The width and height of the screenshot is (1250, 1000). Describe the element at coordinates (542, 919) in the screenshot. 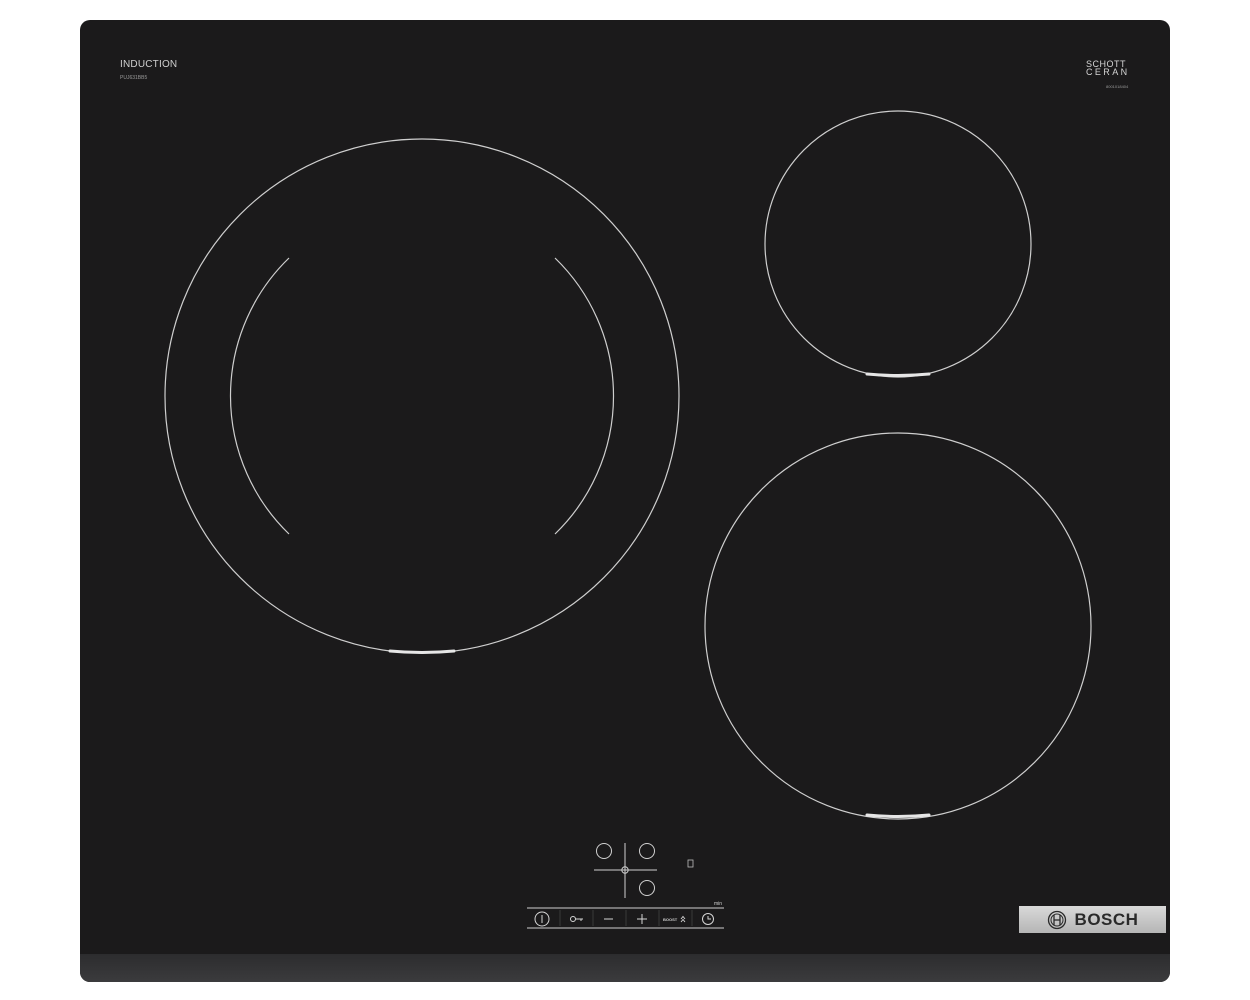

I see `power-icon` at that location.